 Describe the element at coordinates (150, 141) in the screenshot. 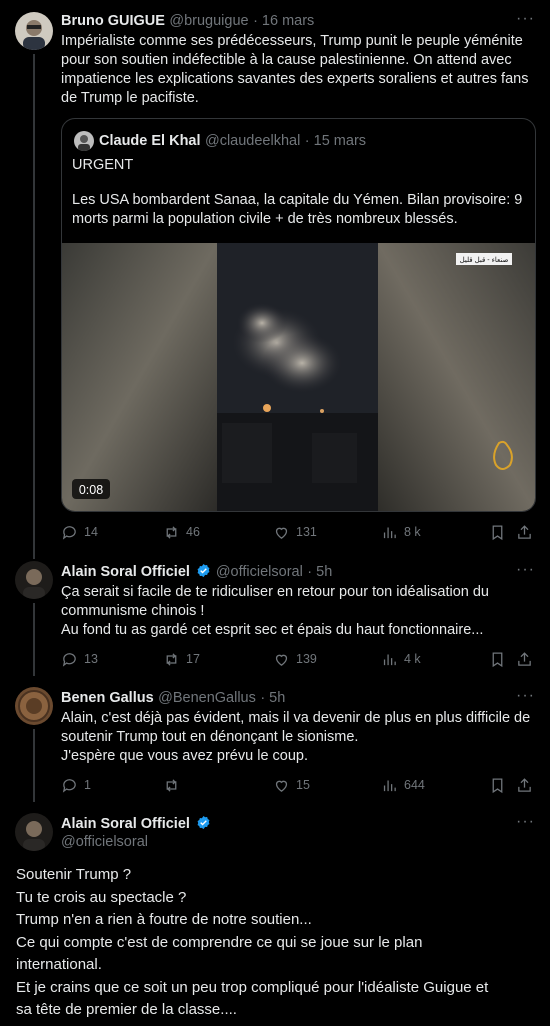

I see `quote-author-name: Claude El Khal` at that location.